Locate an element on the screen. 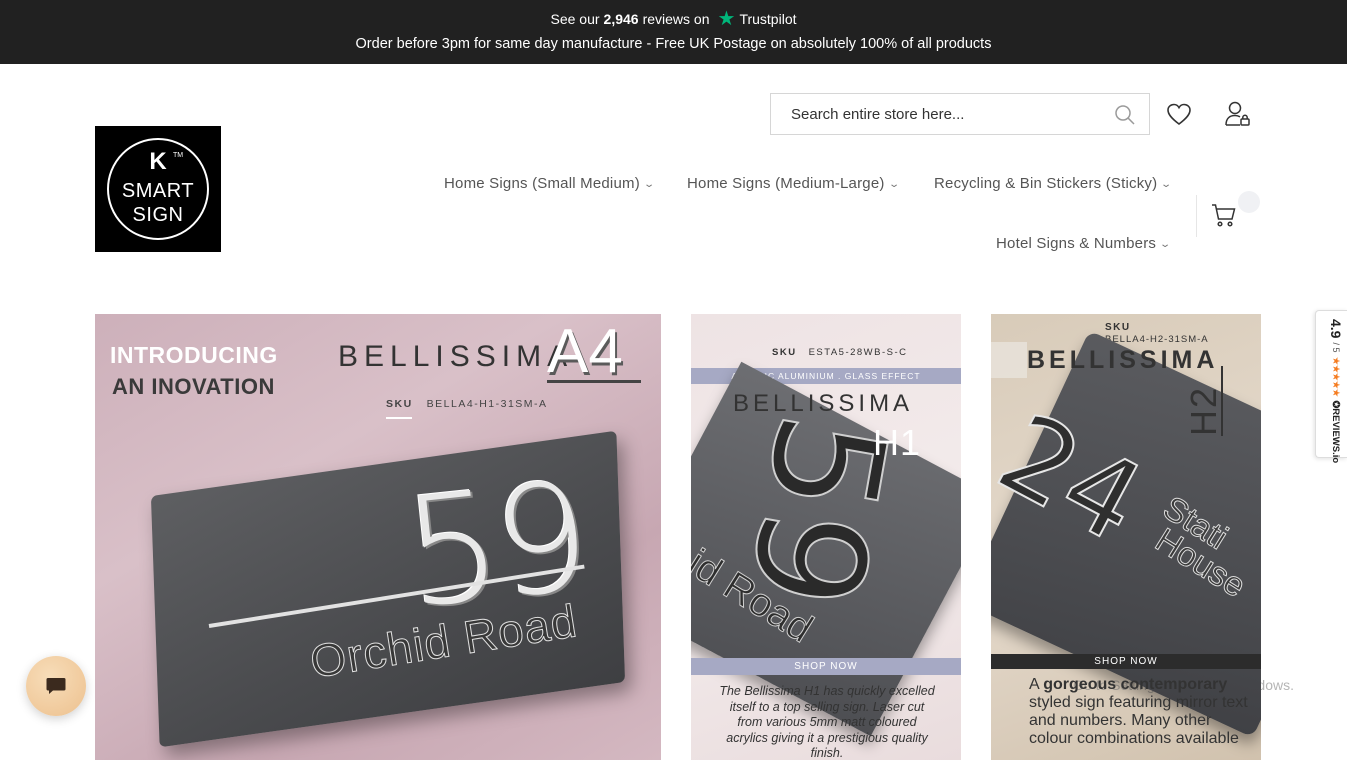 The image size is (1347, 760). search-input is located at coordinates (936, 114).